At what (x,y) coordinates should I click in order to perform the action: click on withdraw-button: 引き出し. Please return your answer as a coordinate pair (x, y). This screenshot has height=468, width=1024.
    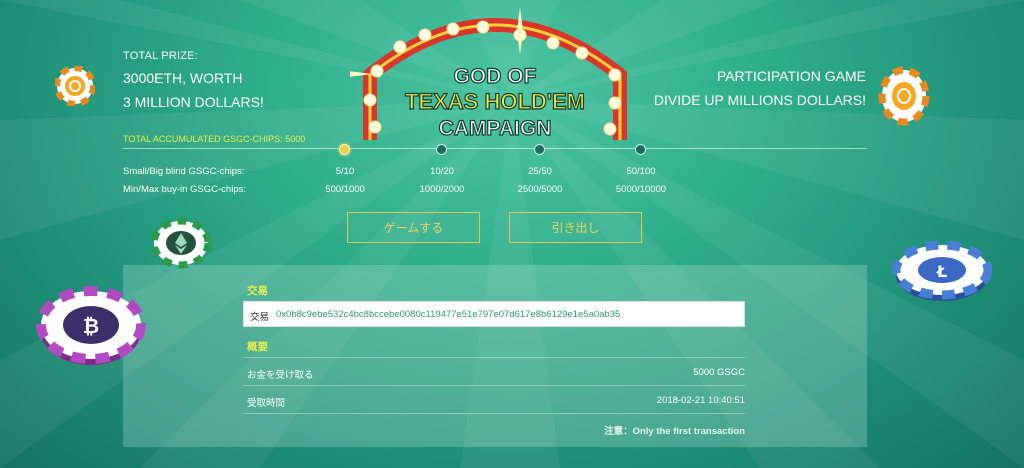
    Looking at the image, I should click on (575, 227).